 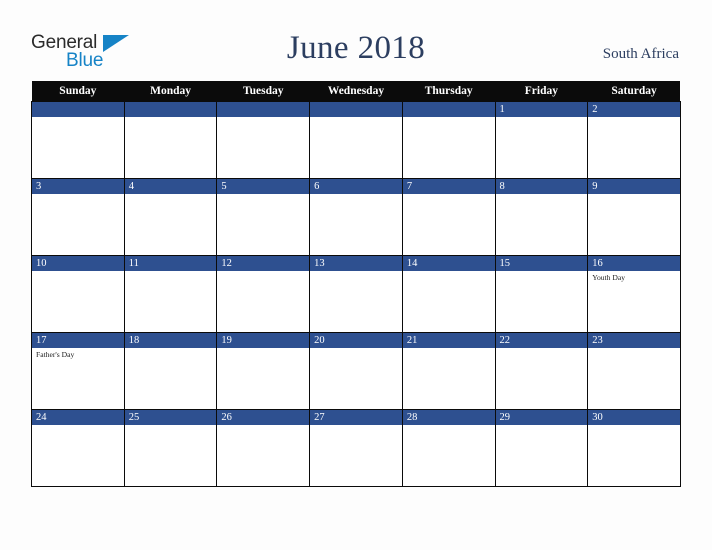 What do you see at coordinates (634, 294) in the screenshot?
I see `day-cell: 16 Youth Day` at bounding box center [634, 294].